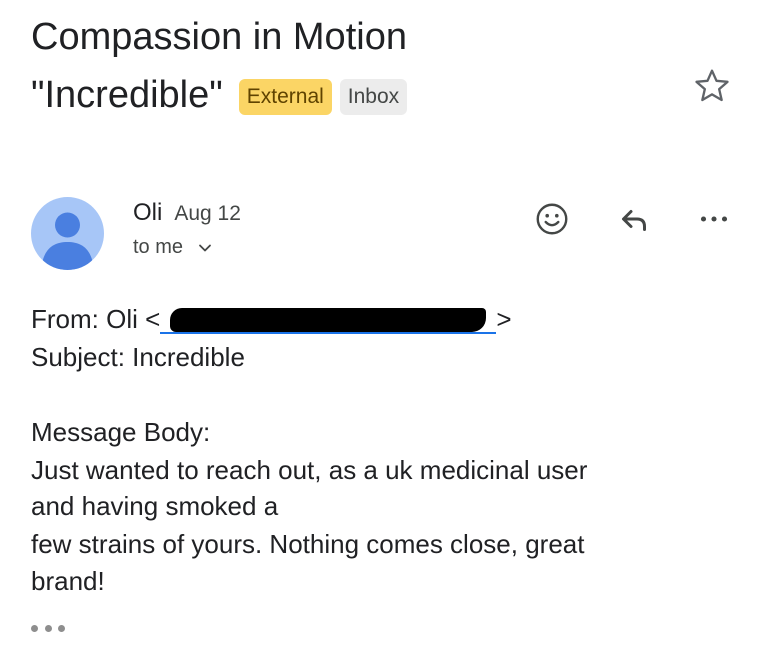 This screenshot has height=659, width=768. I want to click on avatar, so click(67, 233).